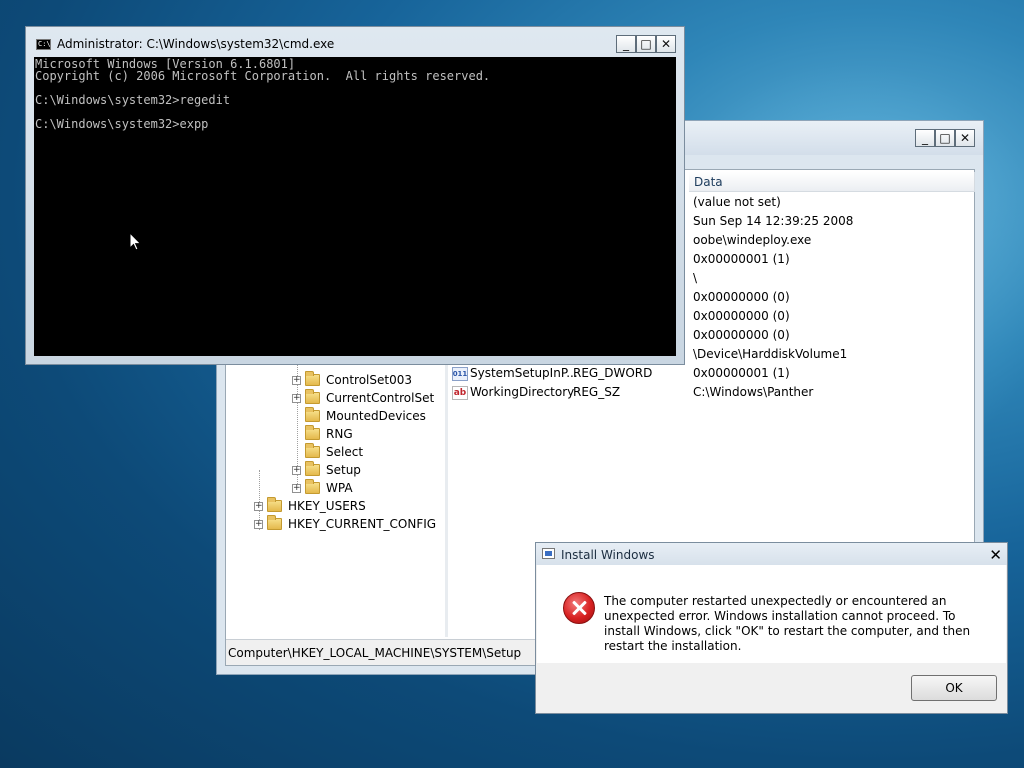  Describe the element at coordinates (339, 434) in the screenshot. I see `tree-item-label: RNG` at that location.